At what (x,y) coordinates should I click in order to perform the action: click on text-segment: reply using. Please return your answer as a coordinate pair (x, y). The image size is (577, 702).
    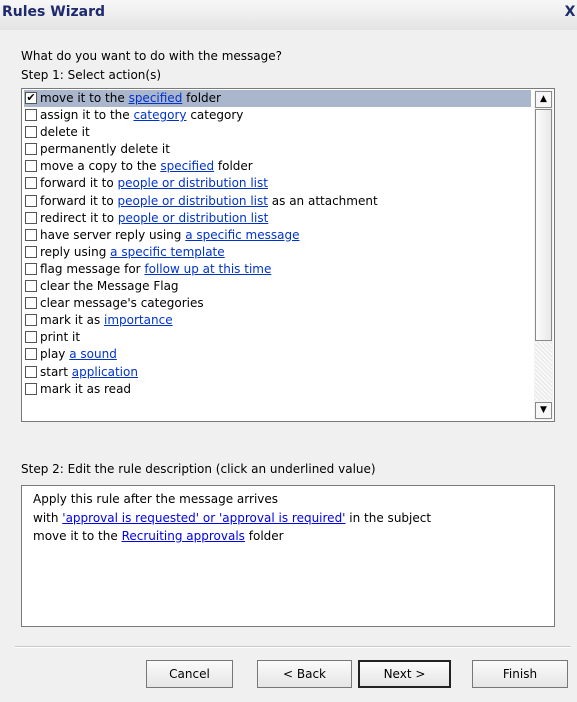
    Looking at the image, I should click on (75, 251).